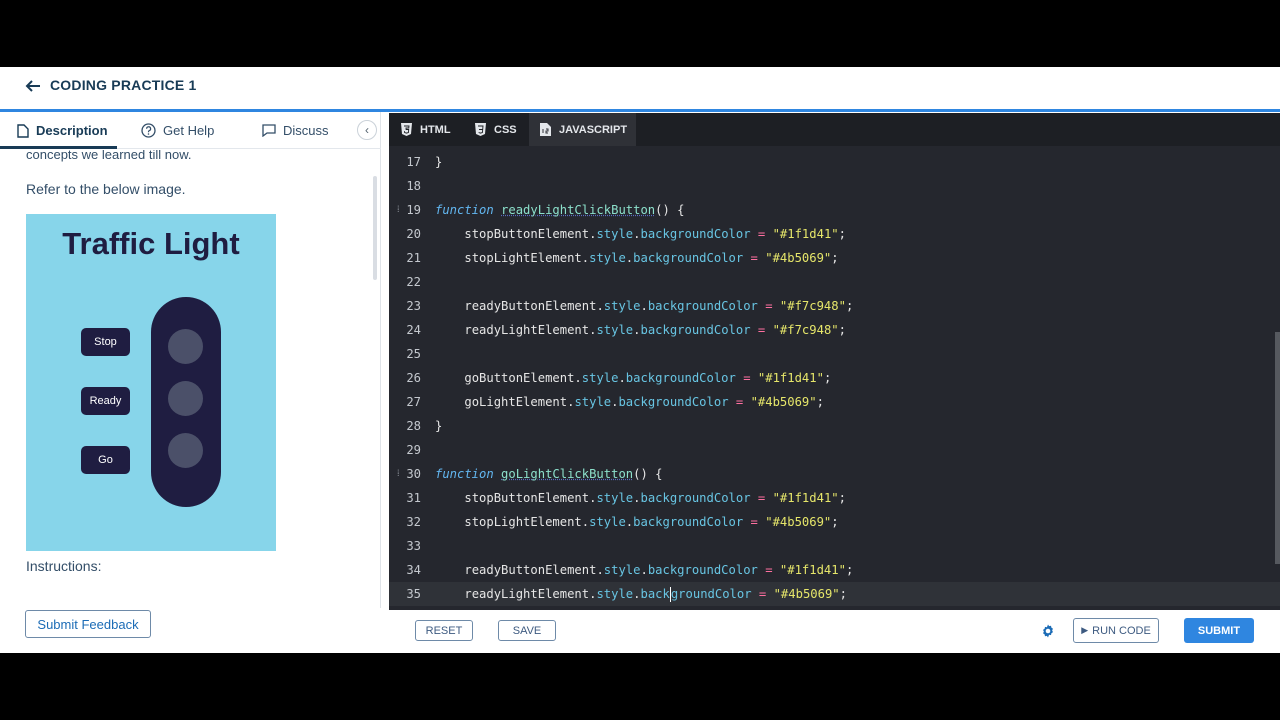  What do you see at coordinates (413, 450) in the screenshot?
I see `line-number: 29` at bounding box center [413, 450].